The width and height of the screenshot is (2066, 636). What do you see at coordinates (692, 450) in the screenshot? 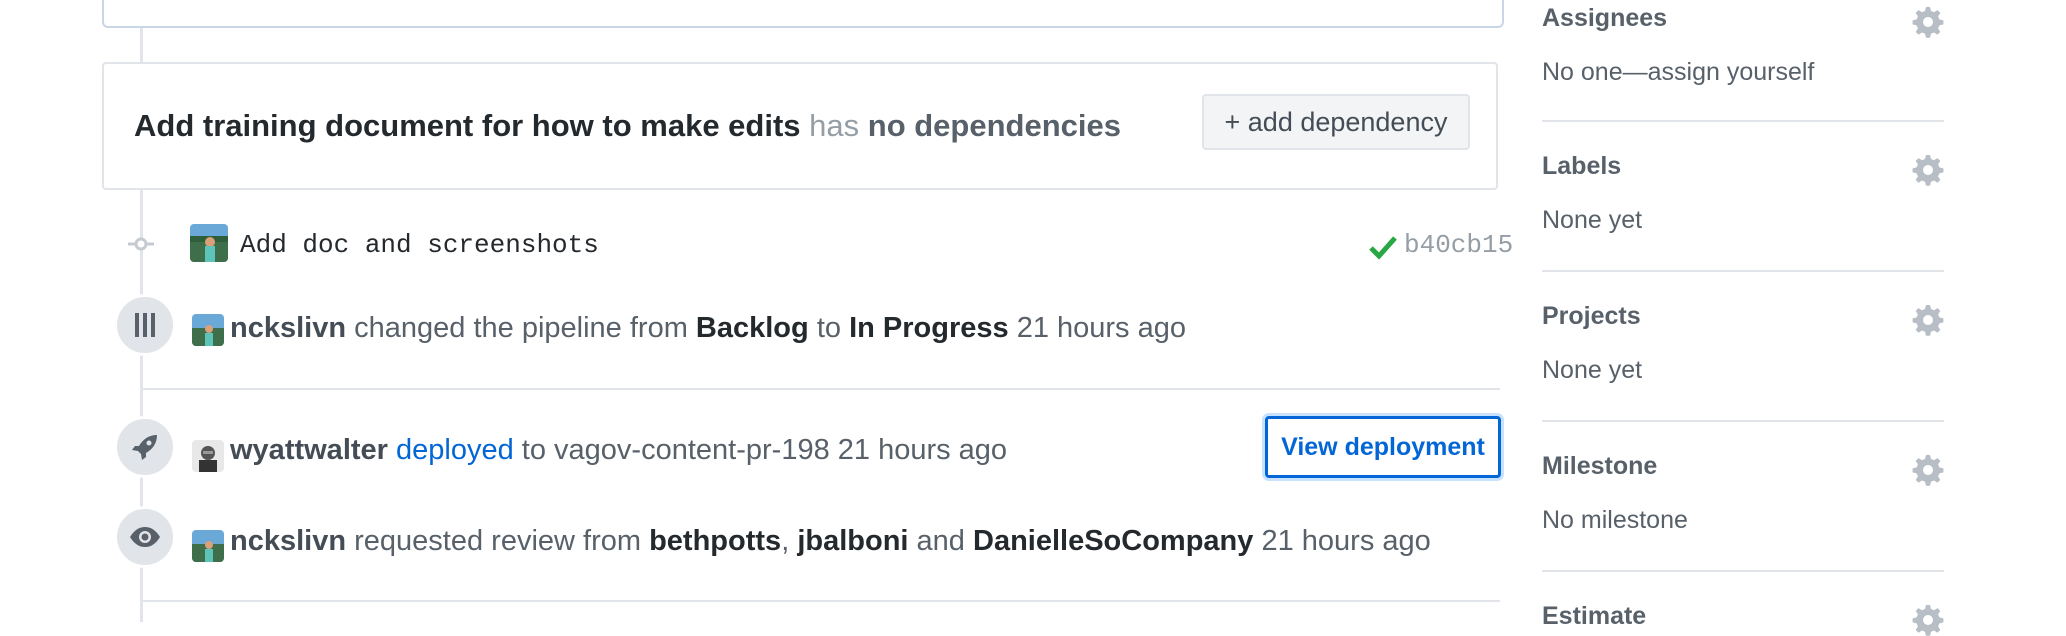
I see `deploy-target: vagov-content-pr-198` at bounding box center [692, 450].